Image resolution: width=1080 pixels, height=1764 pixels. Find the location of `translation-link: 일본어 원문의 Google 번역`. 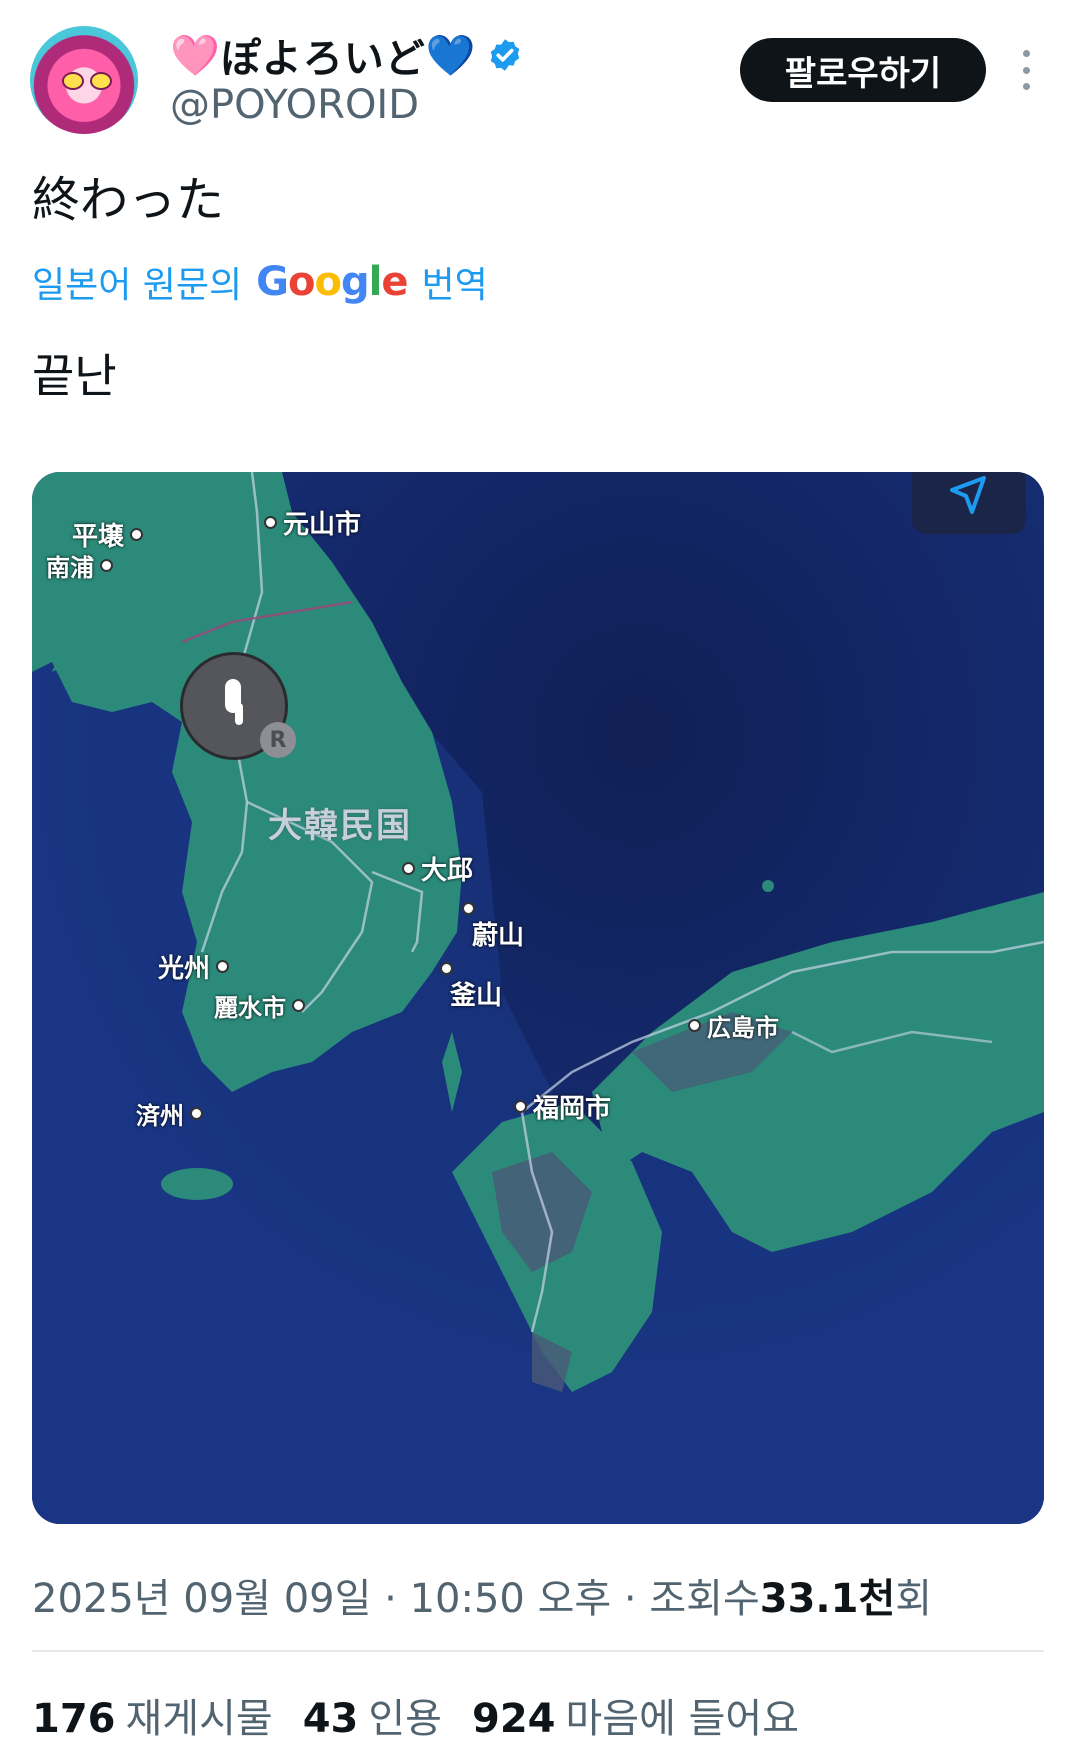

translation-link: 일본어 원문의 Google 번역 is located at coordinates (260, 282).